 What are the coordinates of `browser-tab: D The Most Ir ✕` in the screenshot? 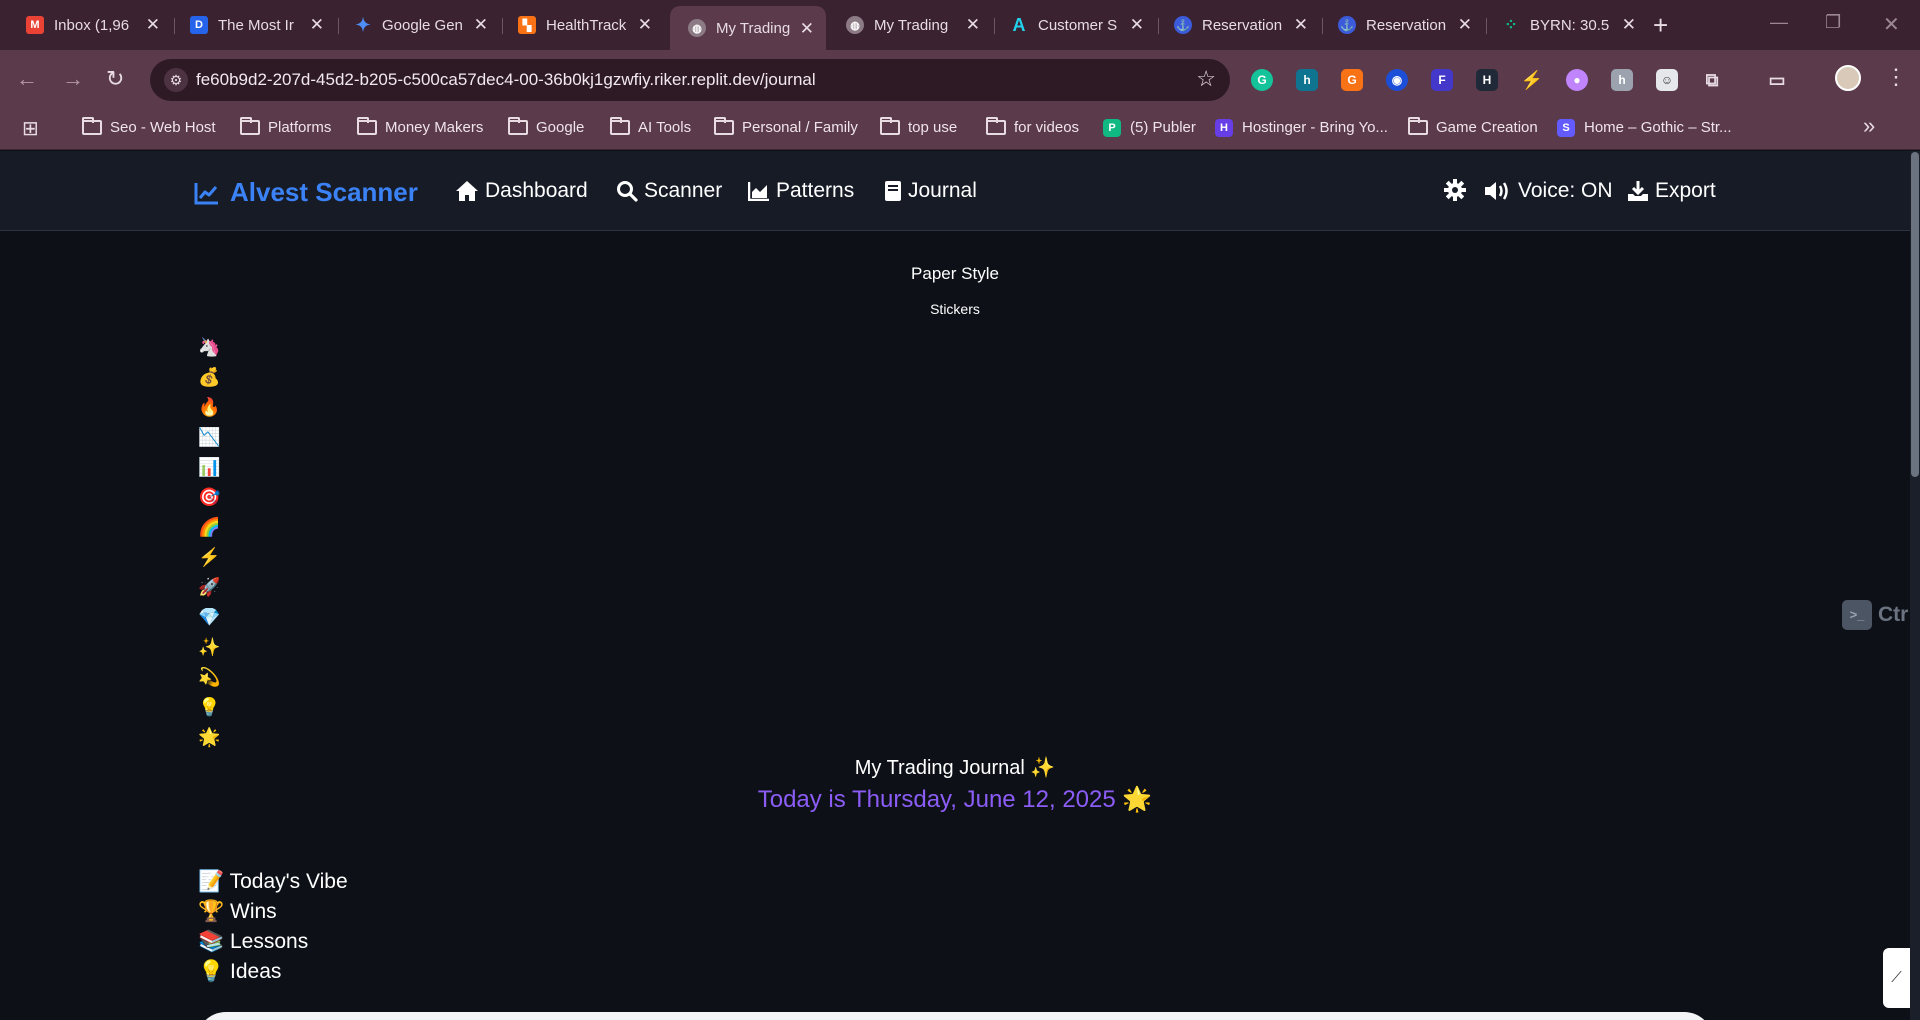 It's located at (254, 25).